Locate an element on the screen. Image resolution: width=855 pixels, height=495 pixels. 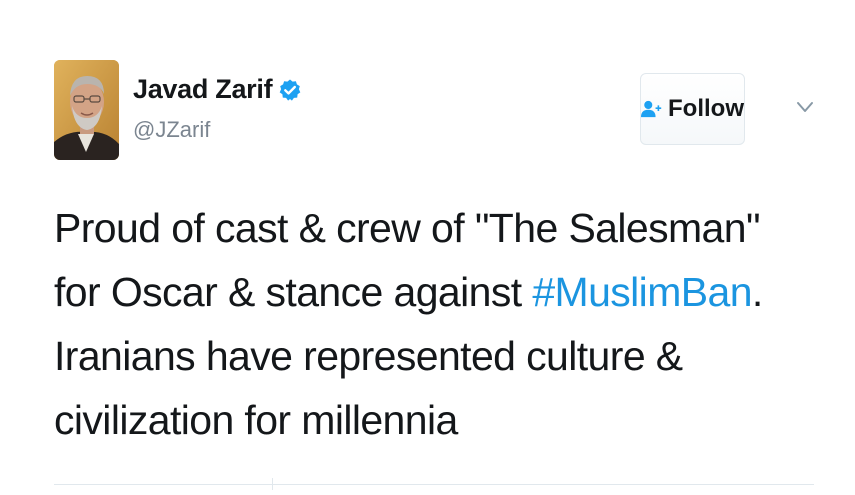
name-row: Javad Zarif is located at coordinates (217, 89).